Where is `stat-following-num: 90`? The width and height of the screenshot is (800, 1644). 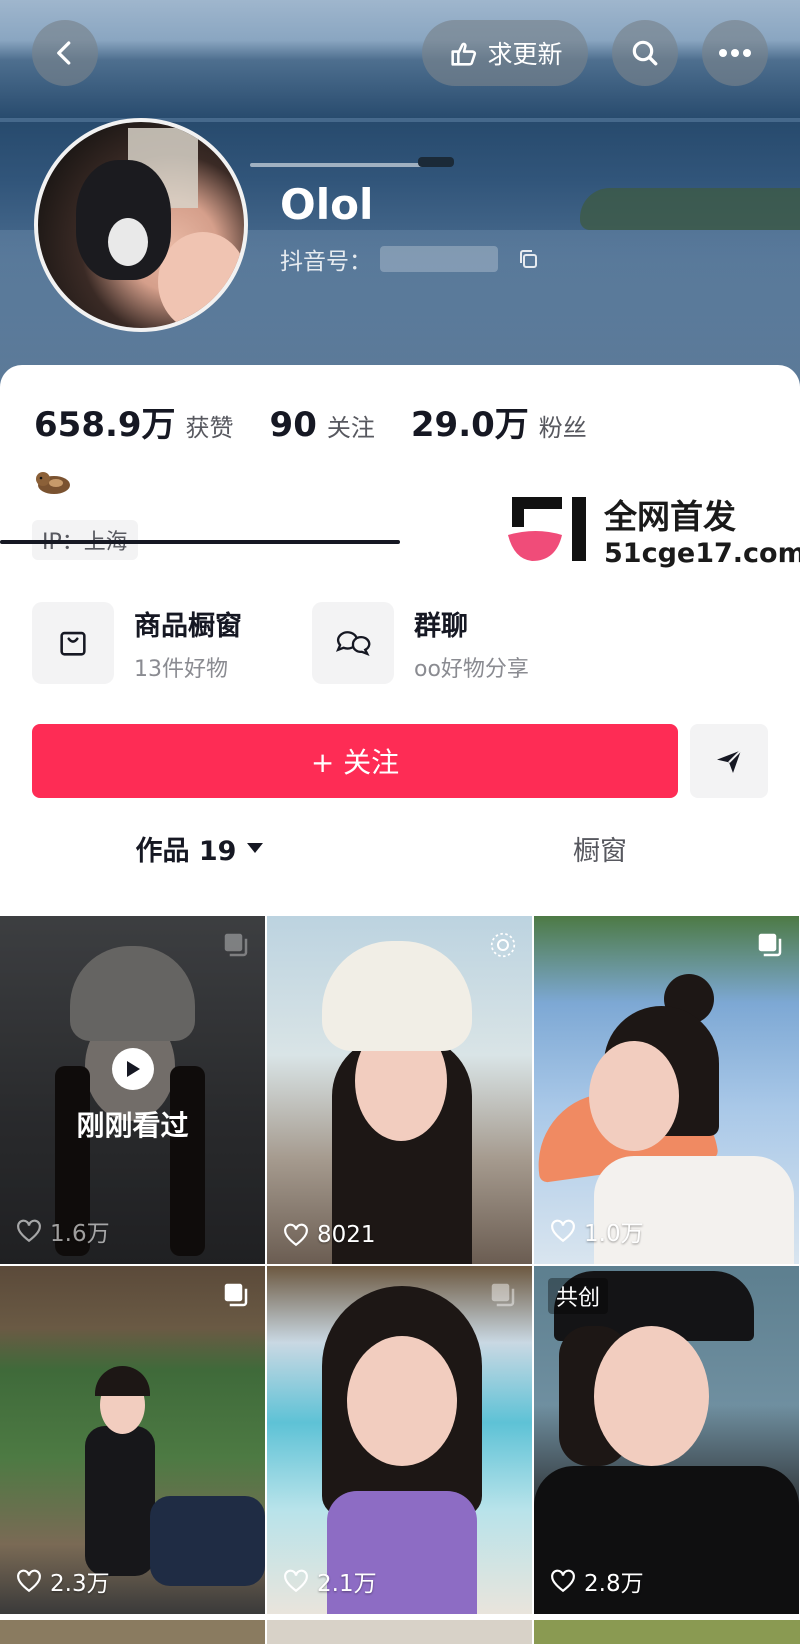 stat-following-num: 90 is located at coordinates (293, 425).